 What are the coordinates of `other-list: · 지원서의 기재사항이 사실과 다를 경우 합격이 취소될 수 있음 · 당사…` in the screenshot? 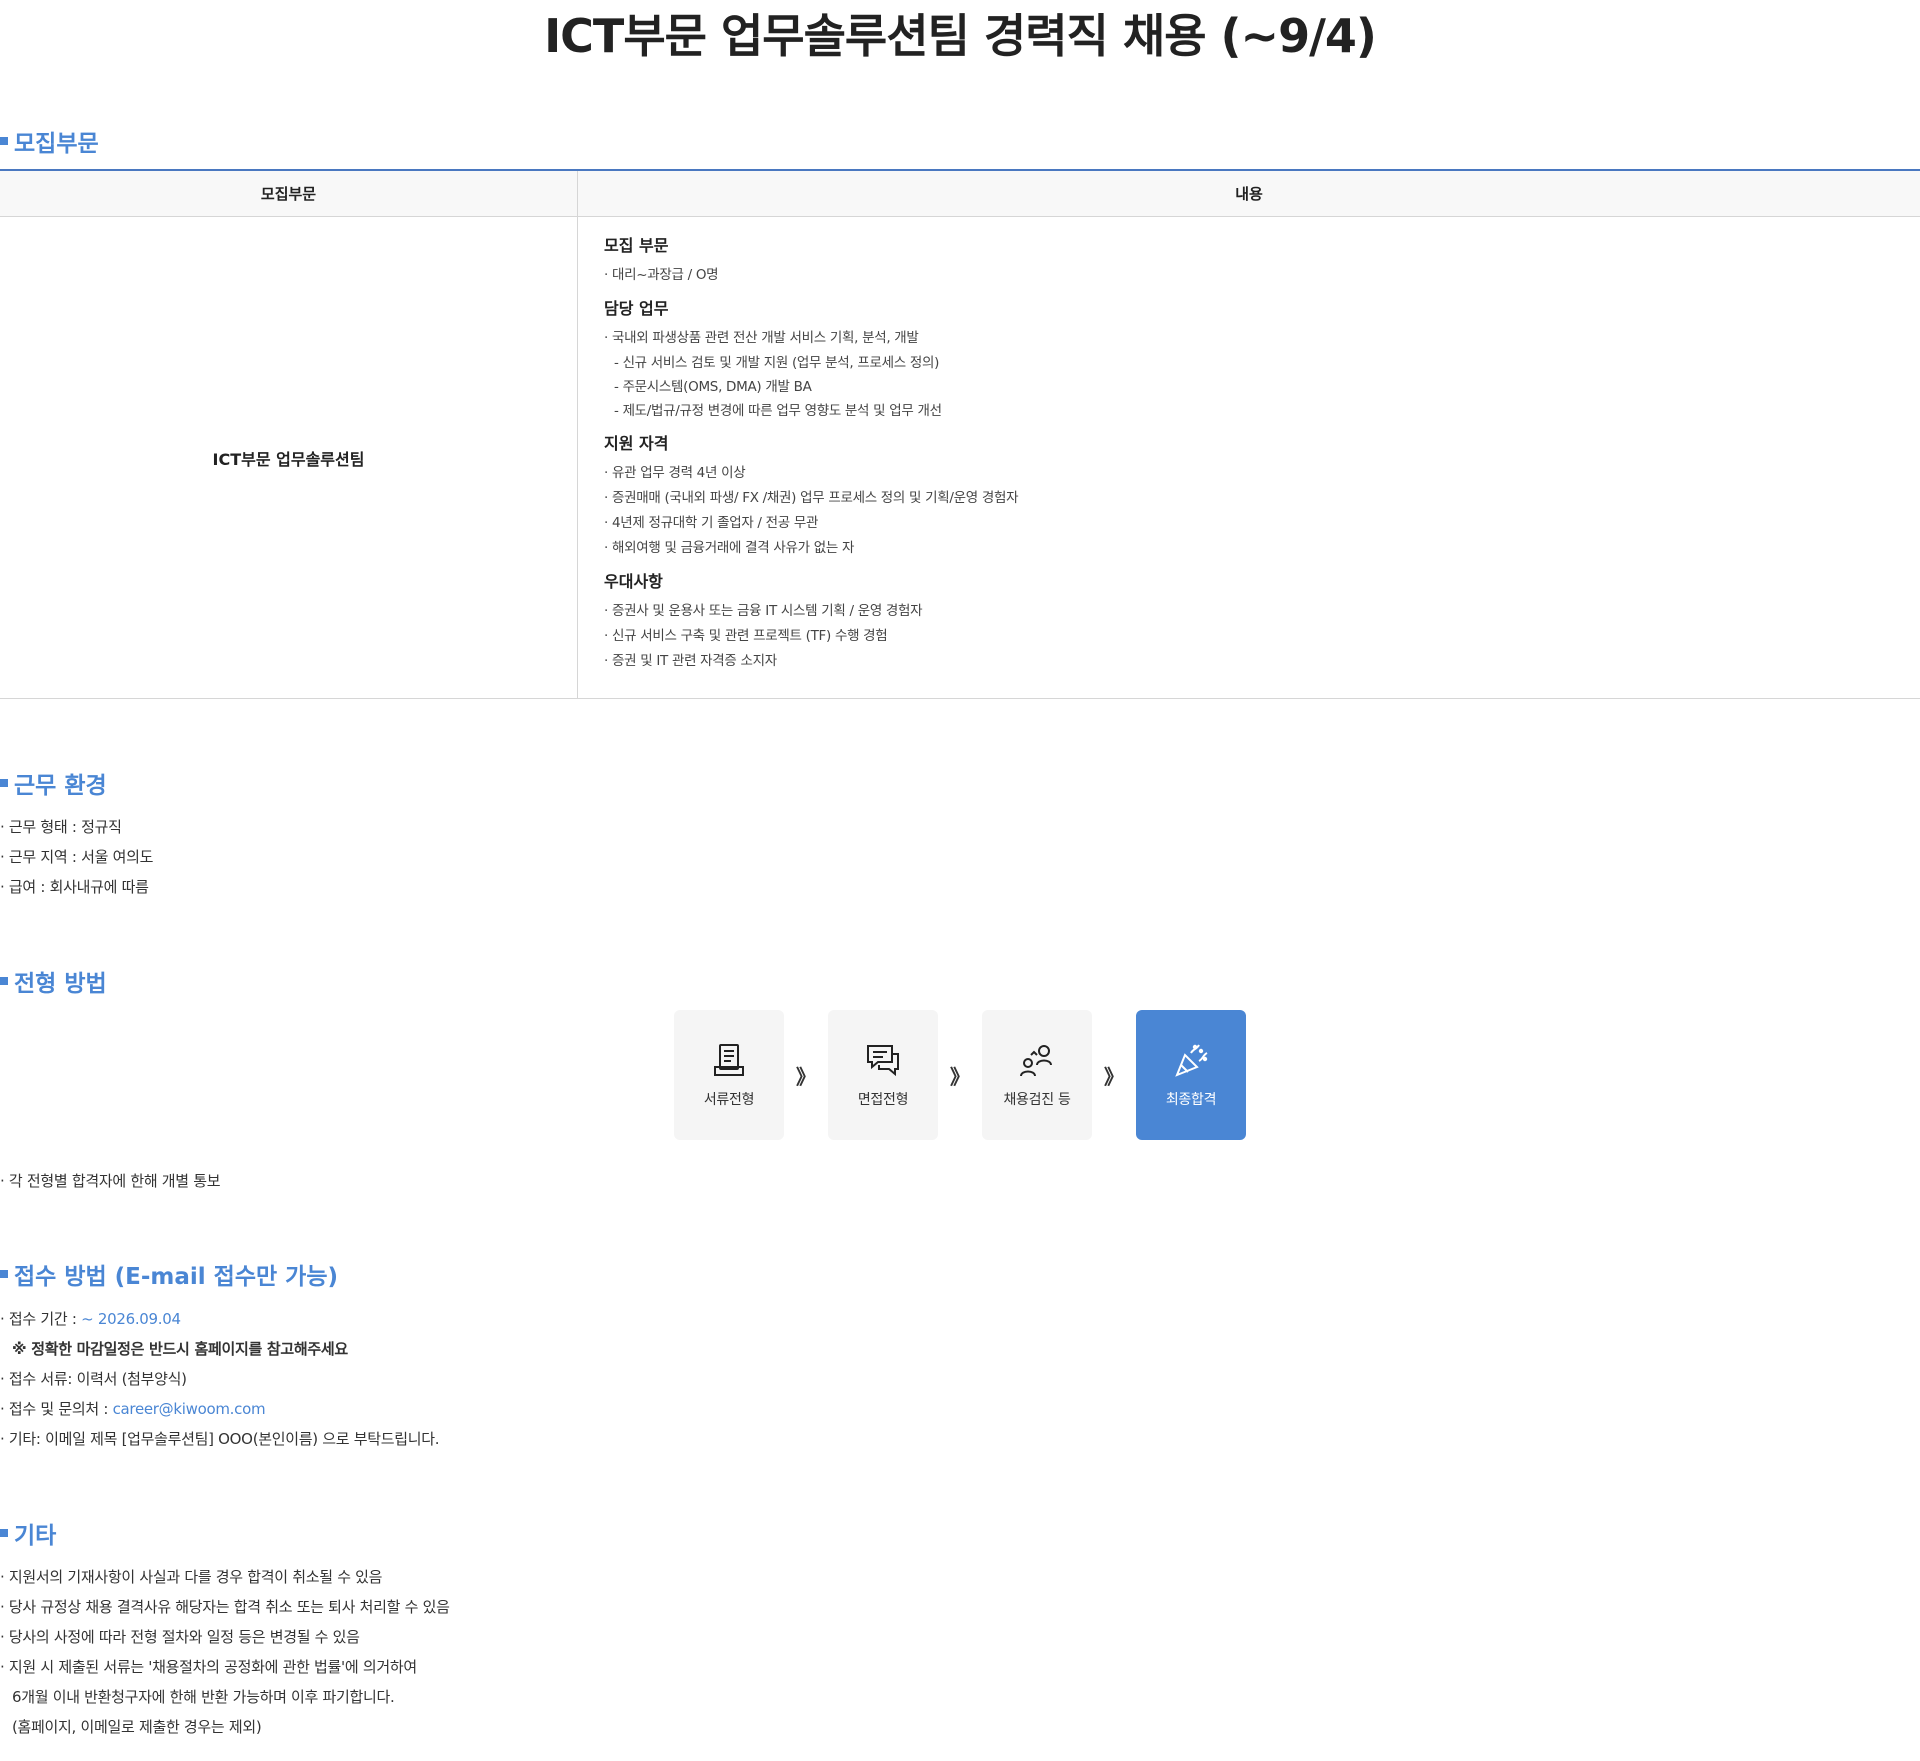 It's located at (225, 1652).